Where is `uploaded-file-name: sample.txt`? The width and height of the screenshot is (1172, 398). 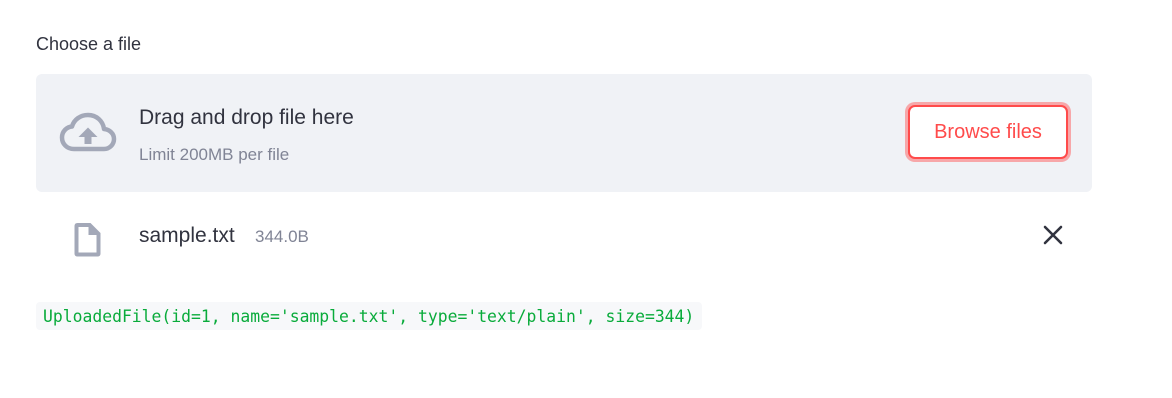
uploaded-file-name: sample.txt is located at coordinates (187, 235).